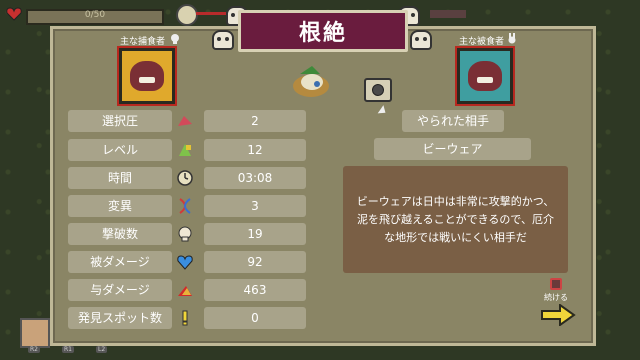 This screenshot has height=360, width=640. I want to click on health-bar: 0/50, so click(95, 17).